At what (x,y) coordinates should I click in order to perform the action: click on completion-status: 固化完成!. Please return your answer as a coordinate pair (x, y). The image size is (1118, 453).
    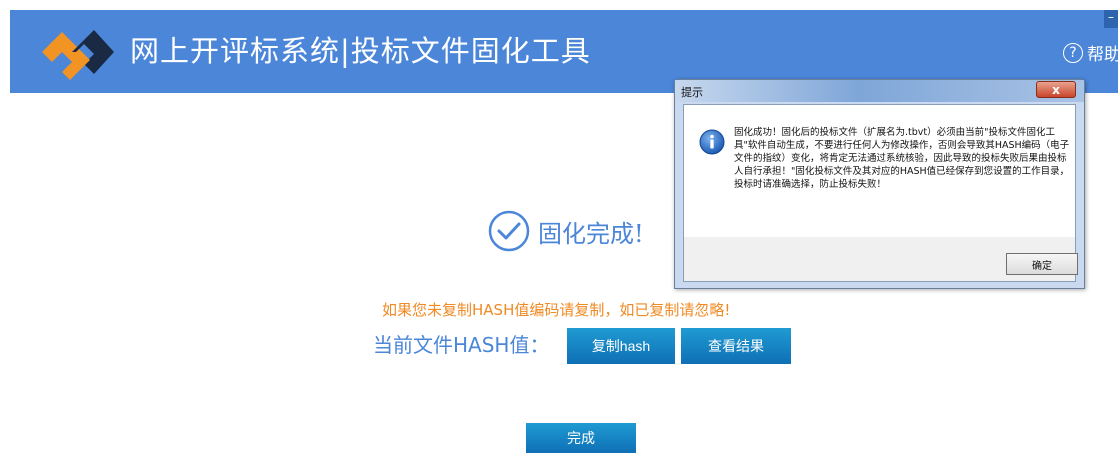
    Looking at the image, I should click on (566, 231).